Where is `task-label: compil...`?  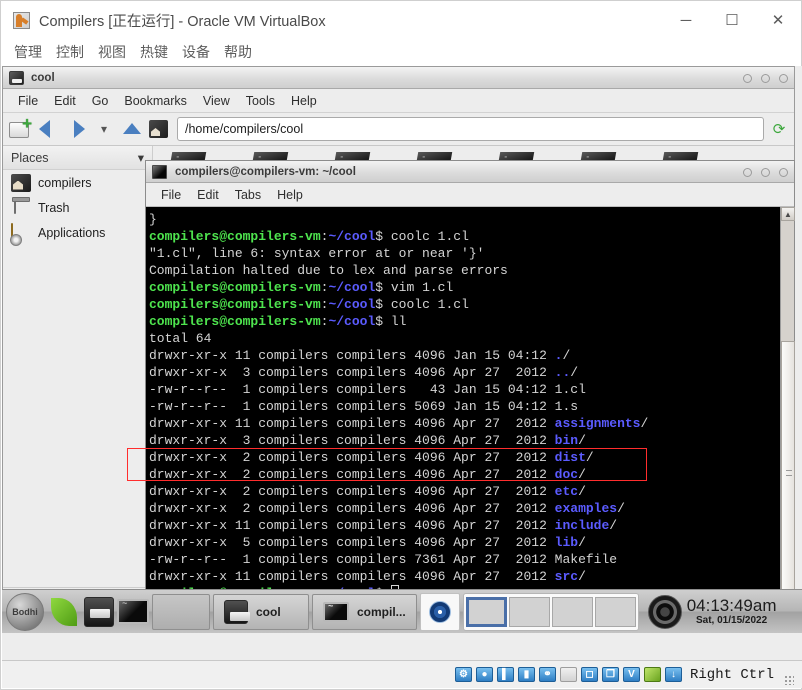 task-label: compil... is located at coordinates (381, 611).